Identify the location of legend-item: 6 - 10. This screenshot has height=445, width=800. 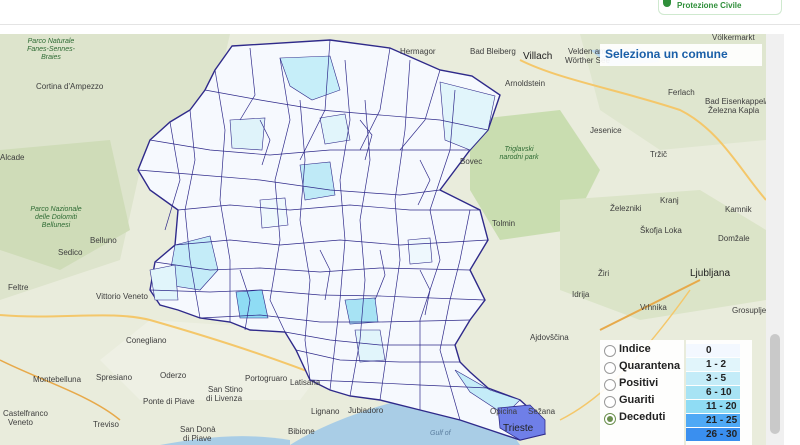
(713, 392).